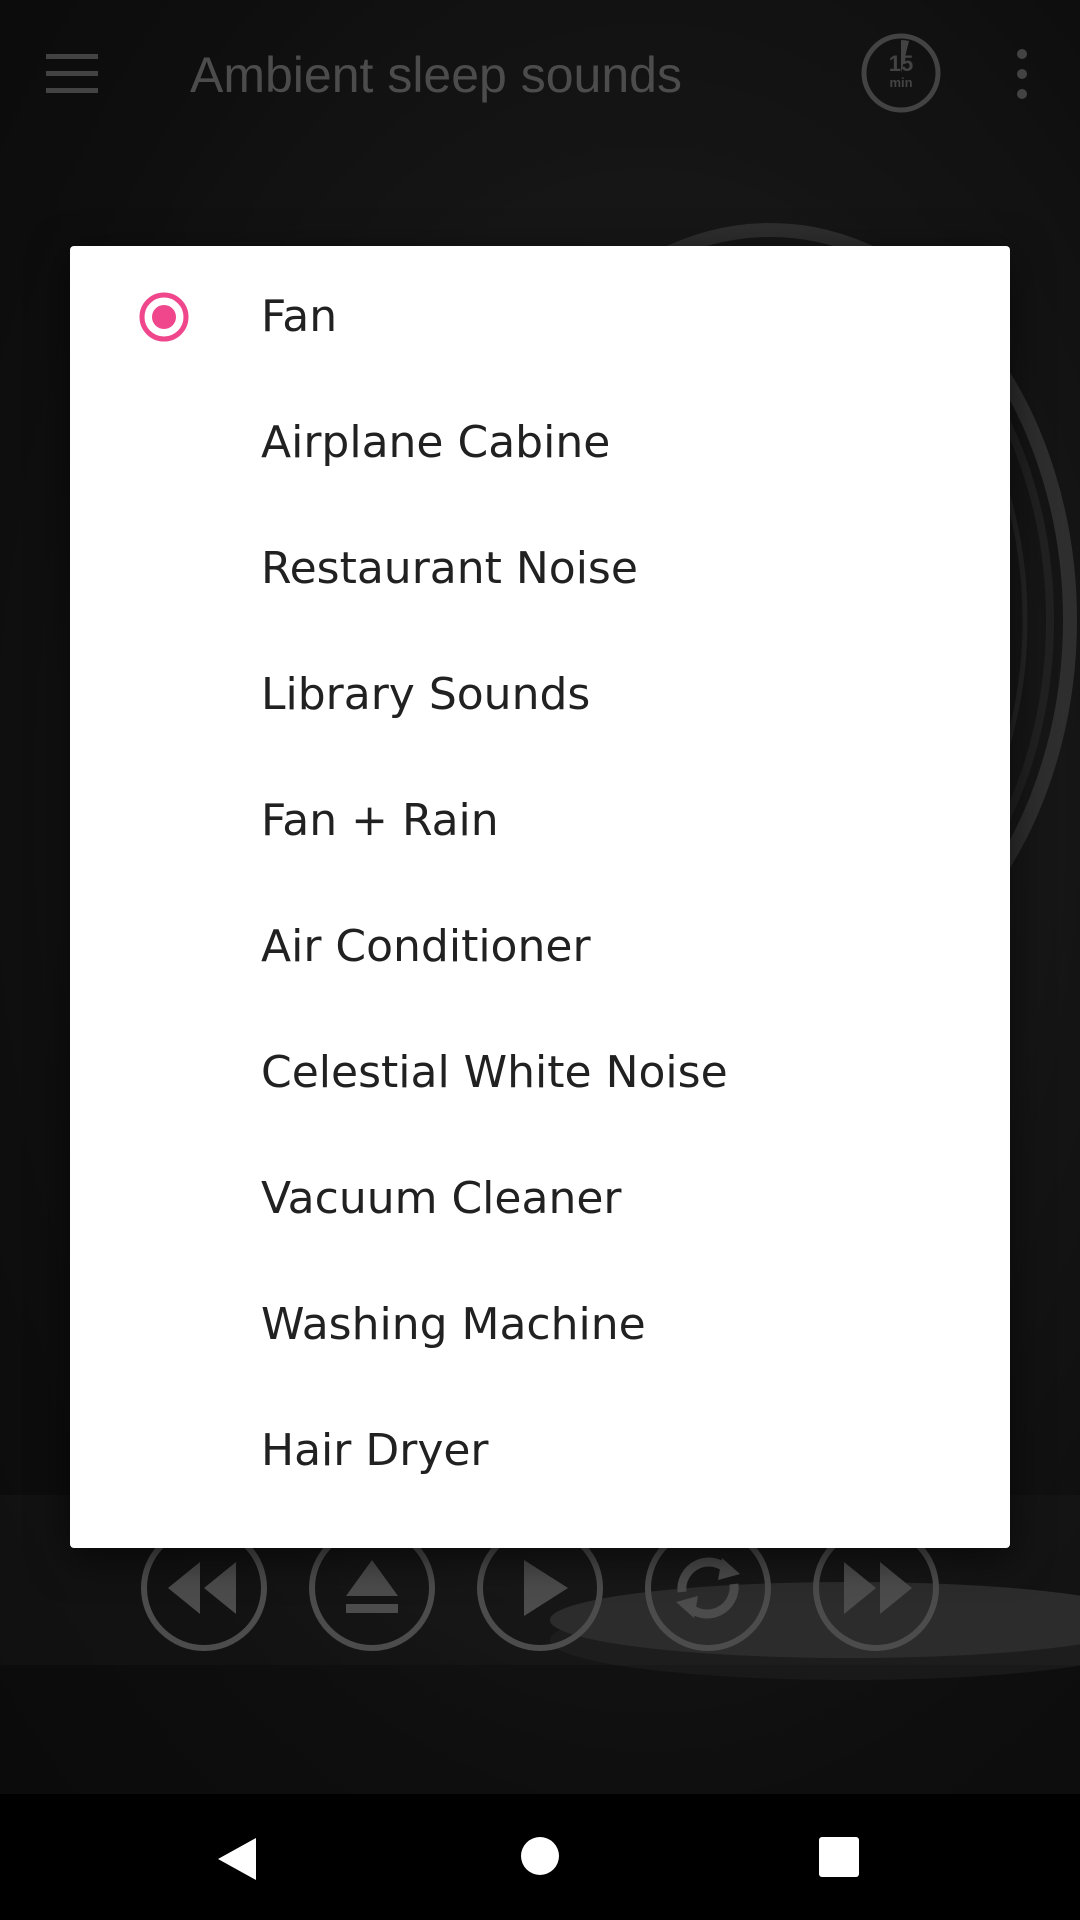 Image resolution: width=1080 pixels, height=1920 pixels. I want to click on sound-option-label: Fan + Rain, so click(380, 820).